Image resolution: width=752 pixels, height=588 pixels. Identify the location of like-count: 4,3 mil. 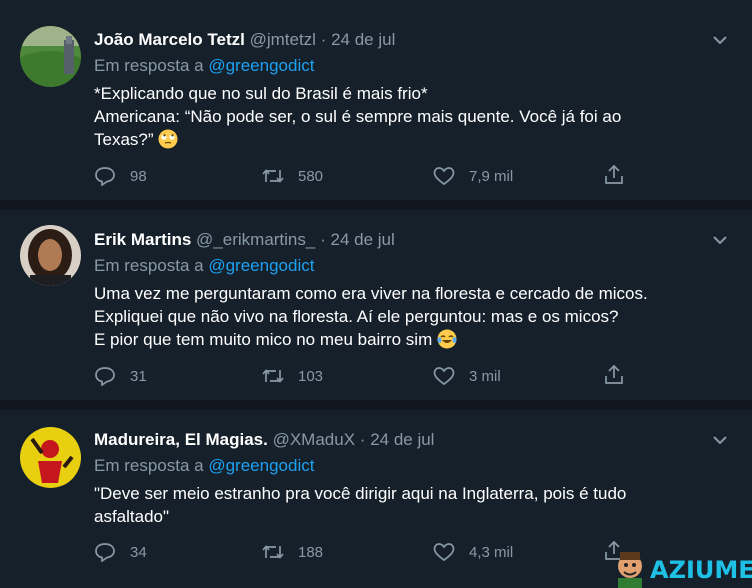
(491, 552).